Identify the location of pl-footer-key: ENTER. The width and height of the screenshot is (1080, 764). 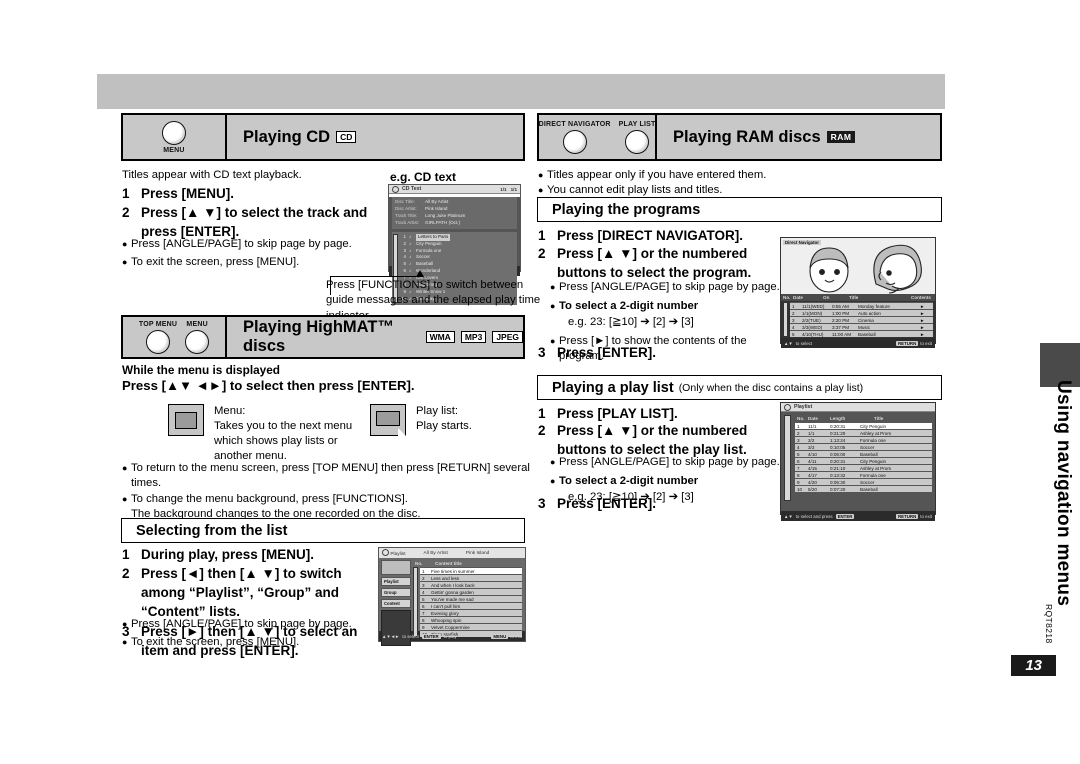
(845, 516).